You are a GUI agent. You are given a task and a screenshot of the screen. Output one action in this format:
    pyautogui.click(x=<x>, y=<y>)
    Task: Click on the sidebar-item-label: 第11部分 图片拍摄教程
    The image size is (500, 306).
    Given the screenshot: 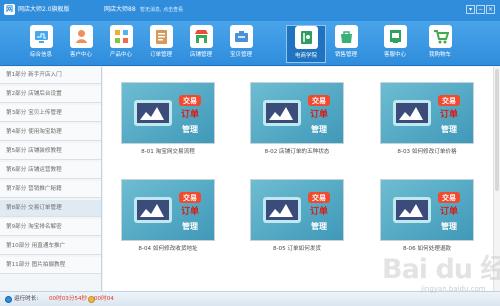 What is the action you would take?
    pyautogui.click(x=36, y=265)
    